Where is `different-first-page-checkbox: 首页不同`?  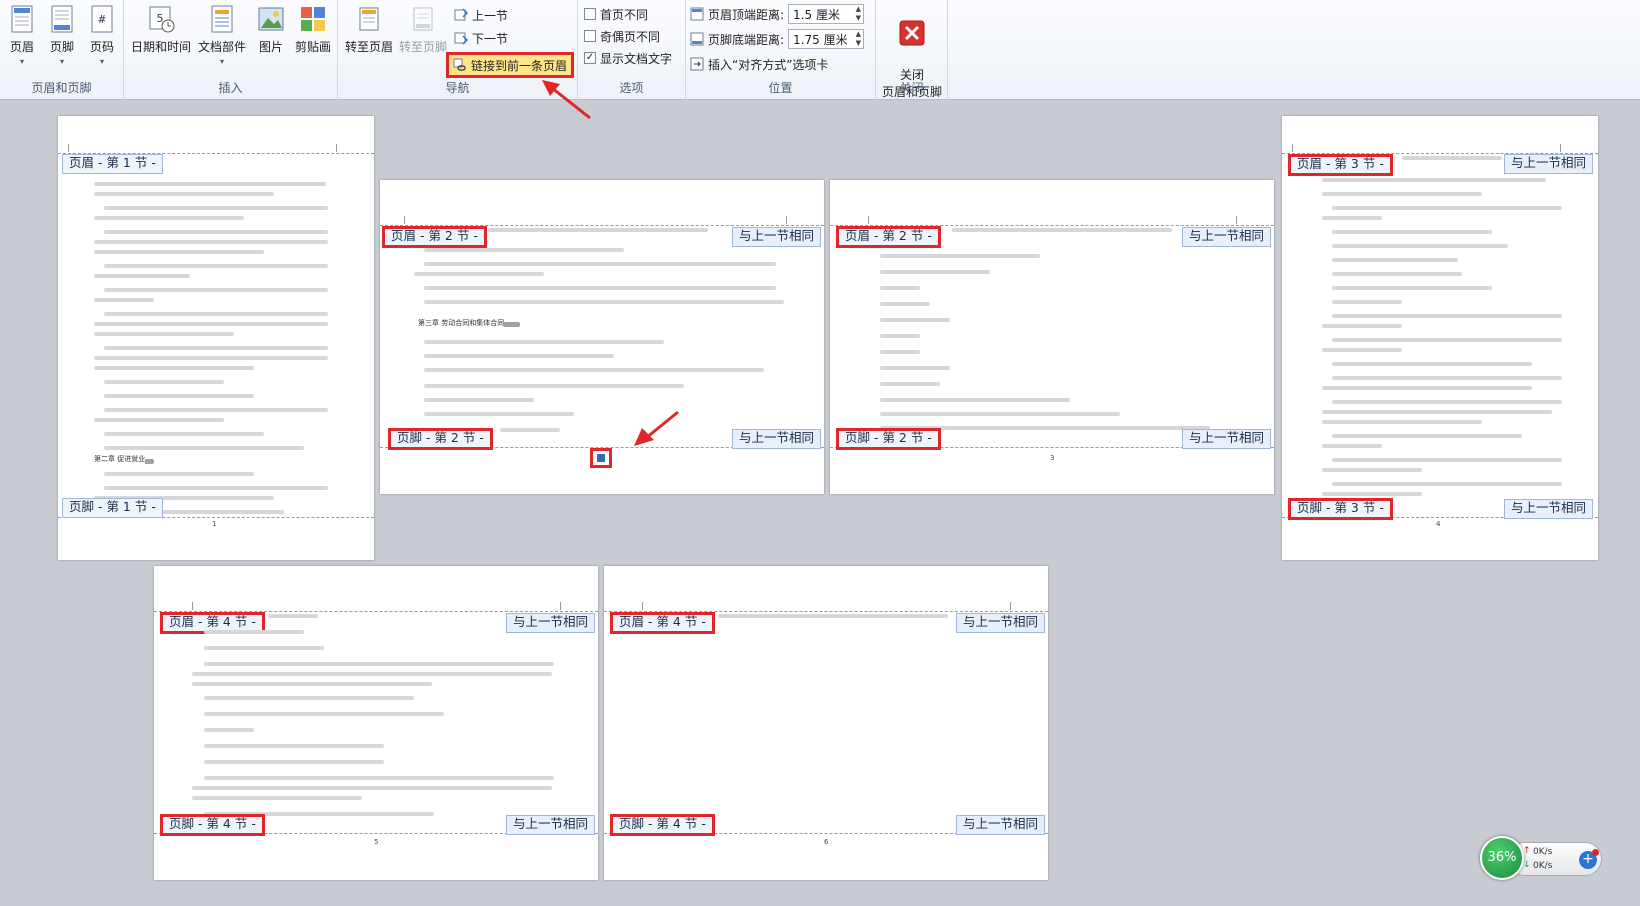 different-first-page-checkbox: 首页不同 is located at coordinates (616, 14).